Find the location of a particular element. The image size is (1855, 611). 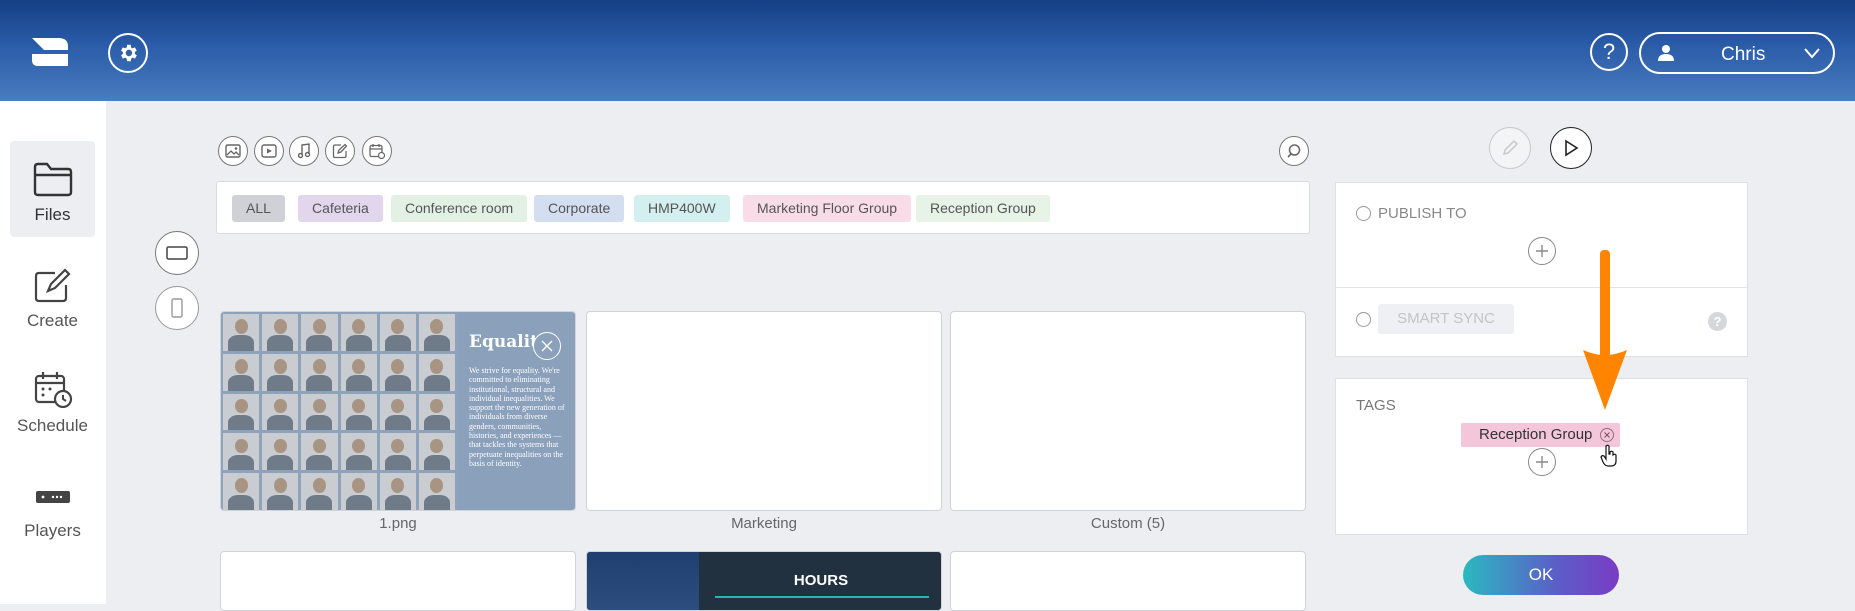

sidebar-item-label: Players is located at coordinates (52, 530).